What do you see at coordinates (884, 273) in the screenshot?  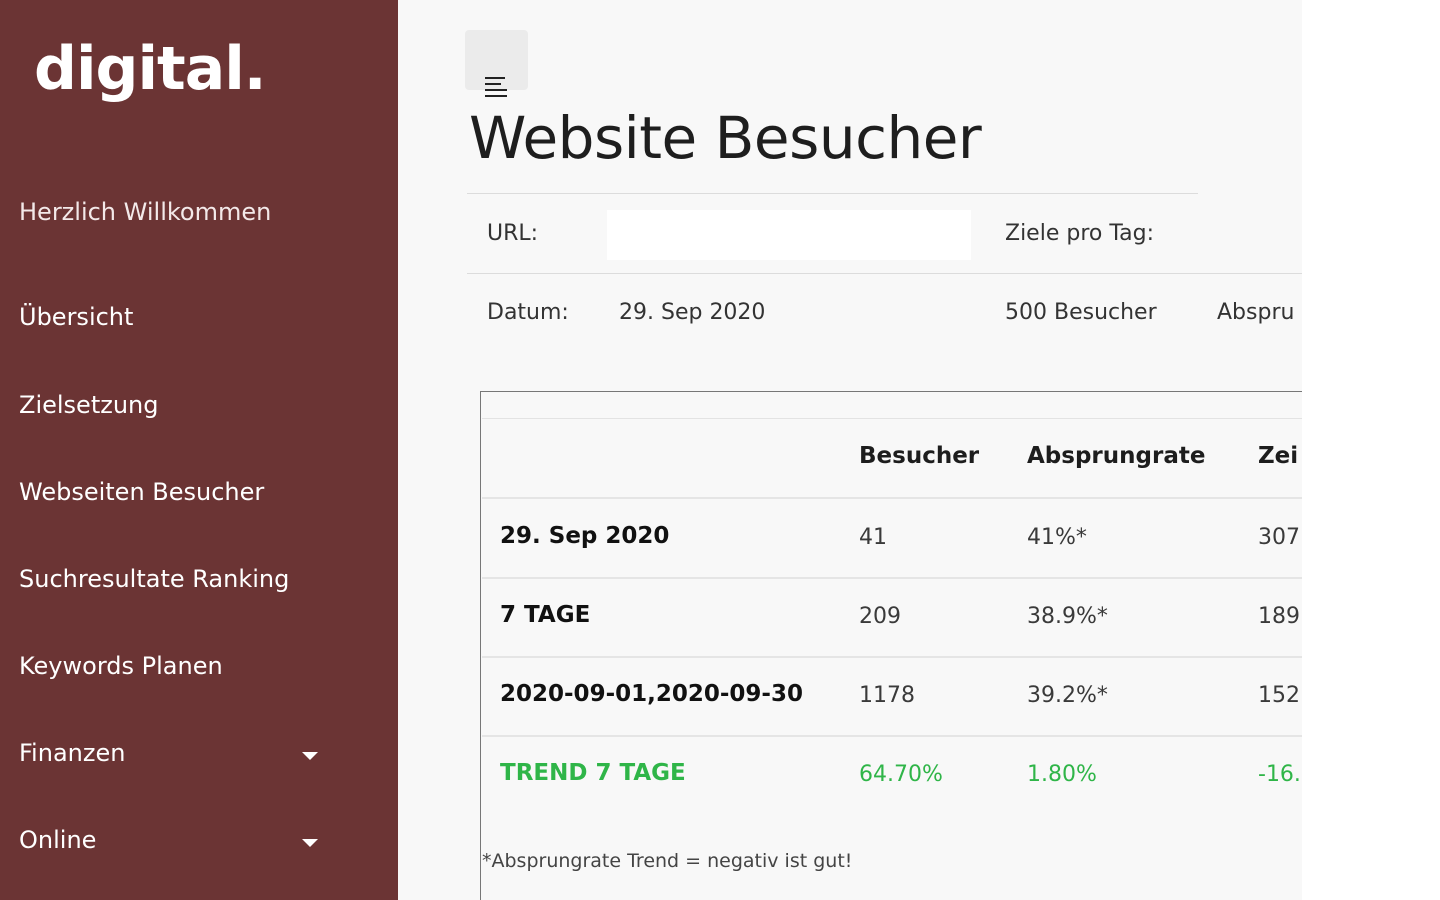 I see `filter-divider` at bounding box center [884, 273].